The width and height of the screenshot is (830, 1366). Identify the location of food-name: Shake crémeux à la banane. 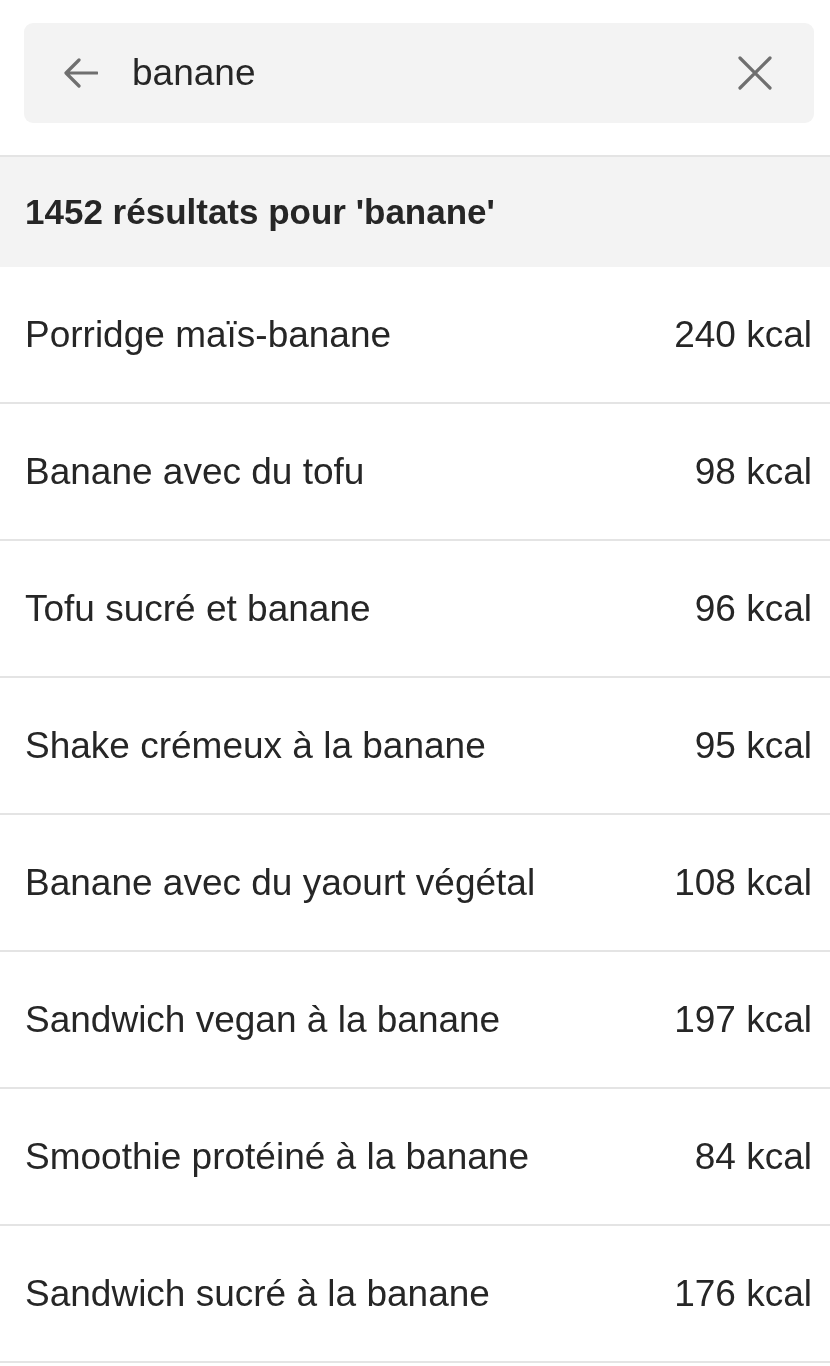
(255, 745).